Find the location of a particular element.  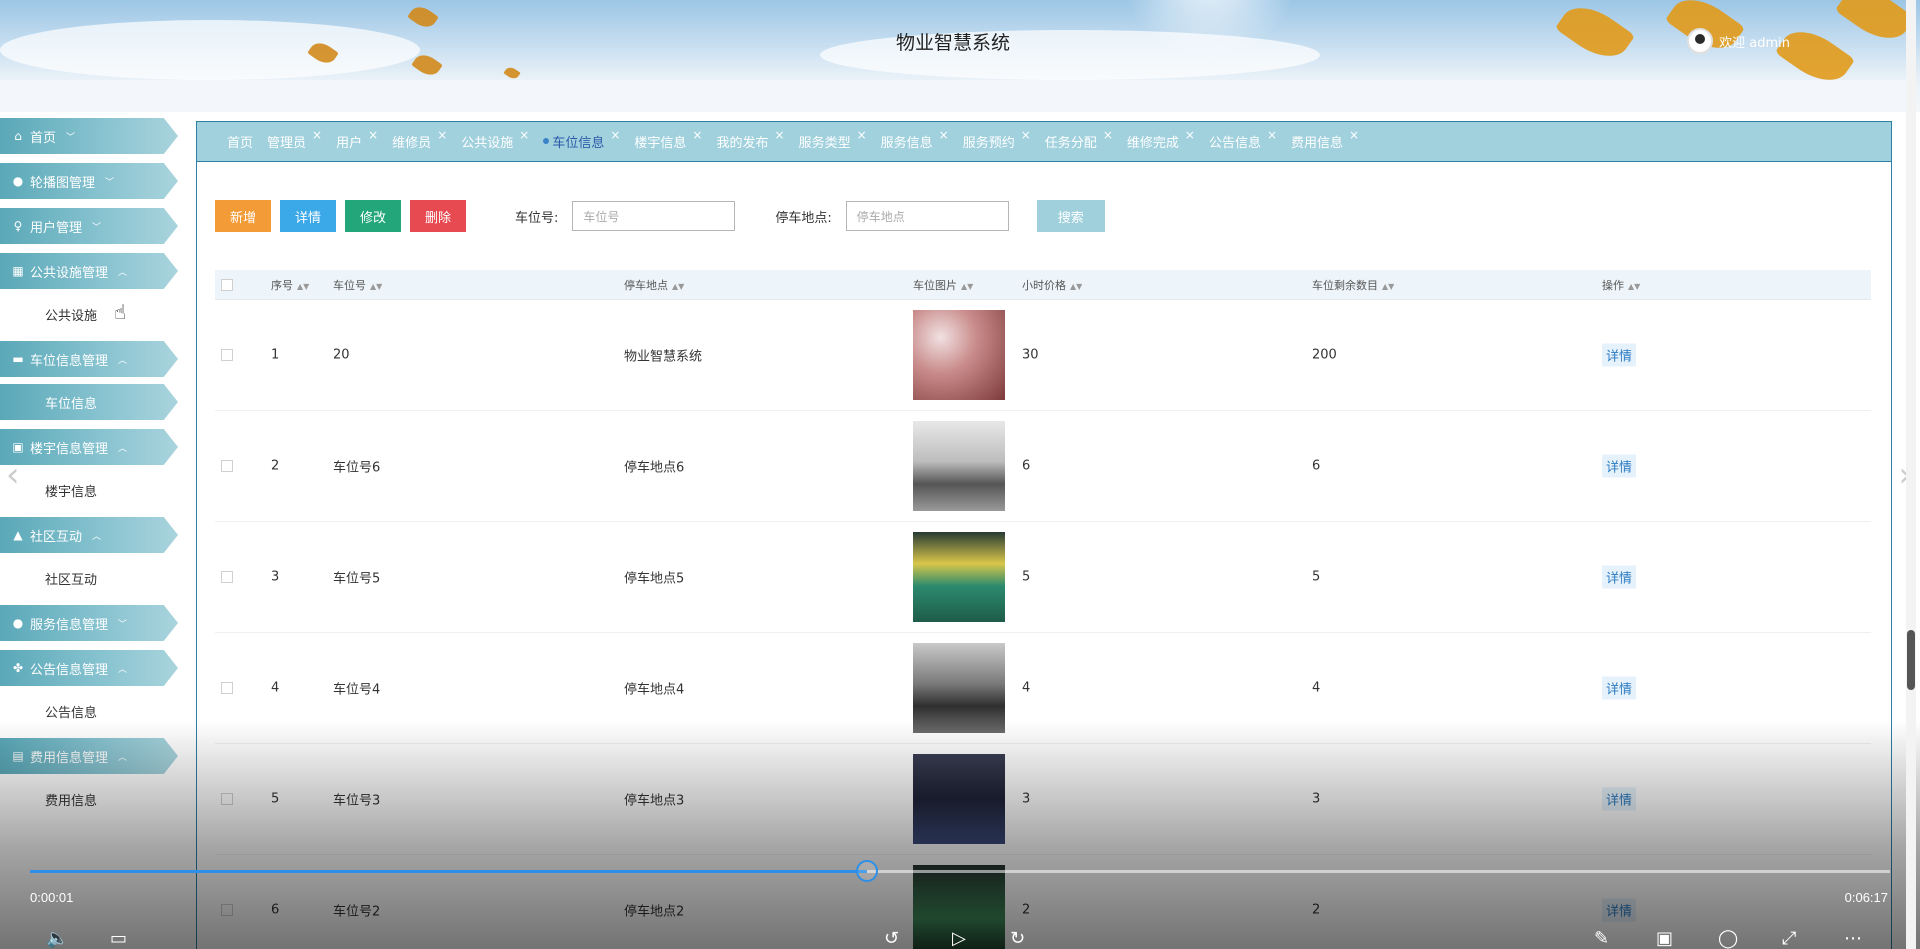

tab-item: 维修完成 × is located at coordinates (1161, 139).